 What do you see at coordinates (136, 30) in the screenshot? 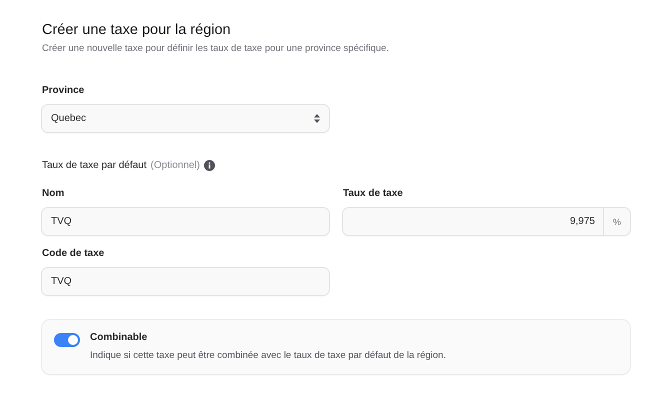
I see `page-title: Créer une taxe pour la région` at bounding box center [136, 30].